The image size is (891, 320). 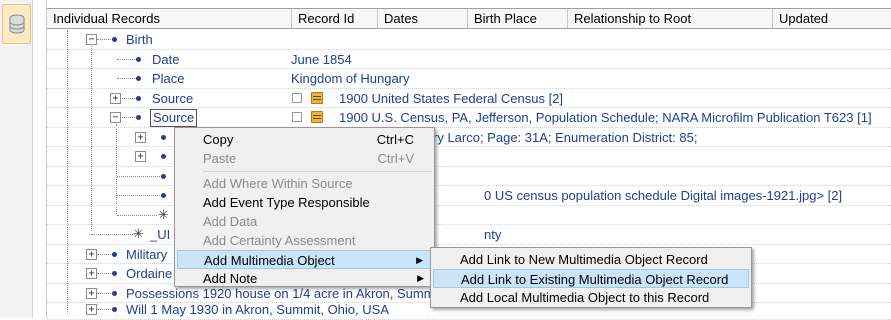 What do you see at coordinates (493, 234) in the screenshot?
I see `row-value: nty` at bounding box center [493, 234].